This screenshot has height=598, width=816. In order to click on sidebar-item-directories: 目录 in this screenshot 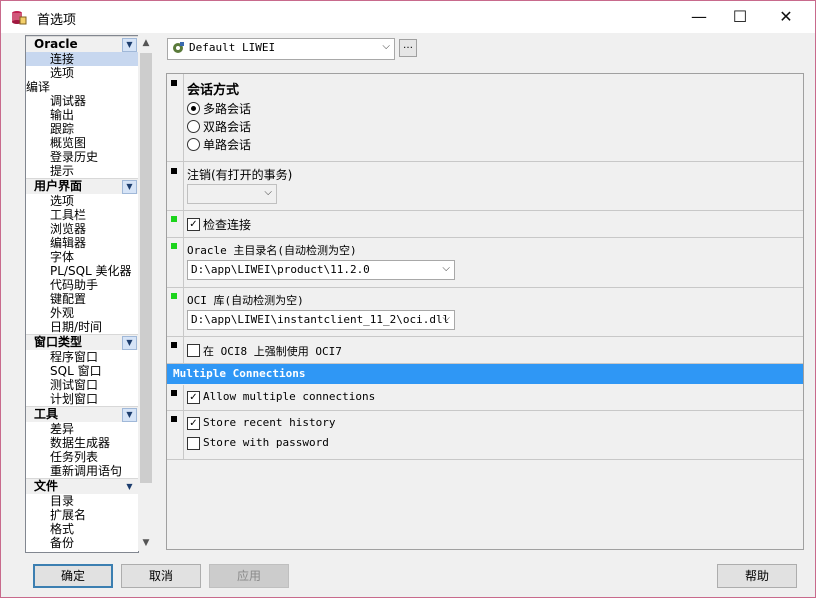, I will do `click(82, 501)`.